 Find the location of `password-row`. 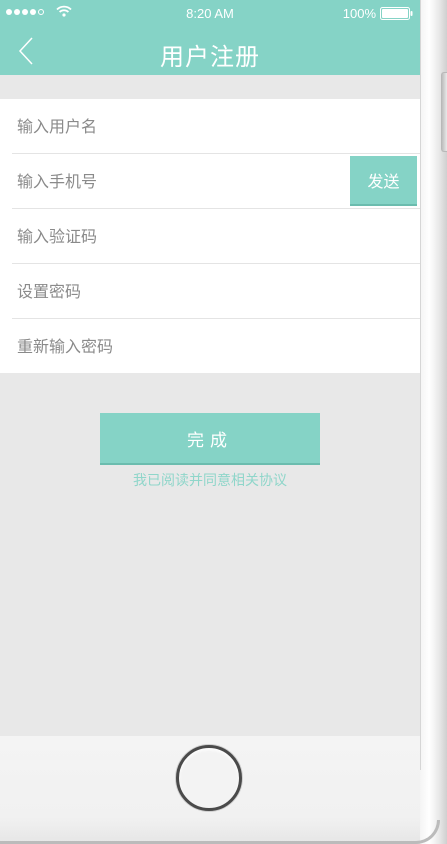

password-row is located at coordinates (210, 291).